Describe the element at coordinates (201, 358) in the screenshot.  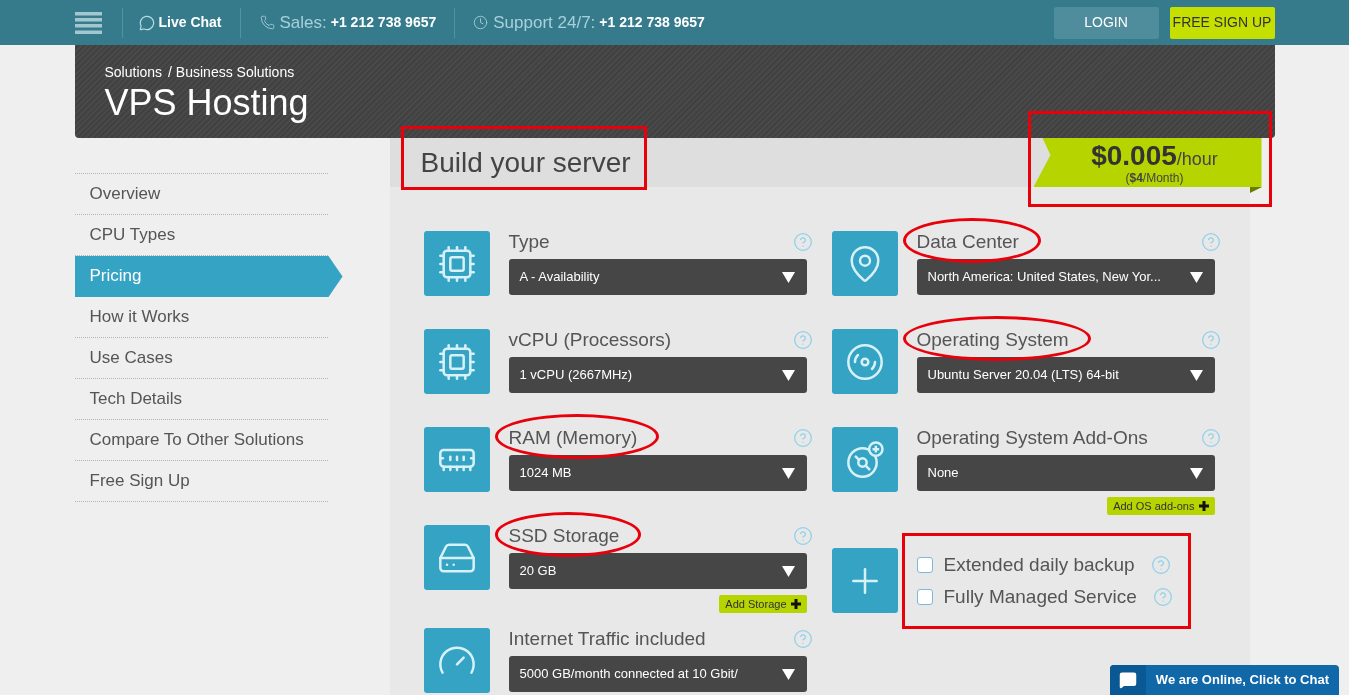
I see `sidebar-item: Use Cases` at that location.